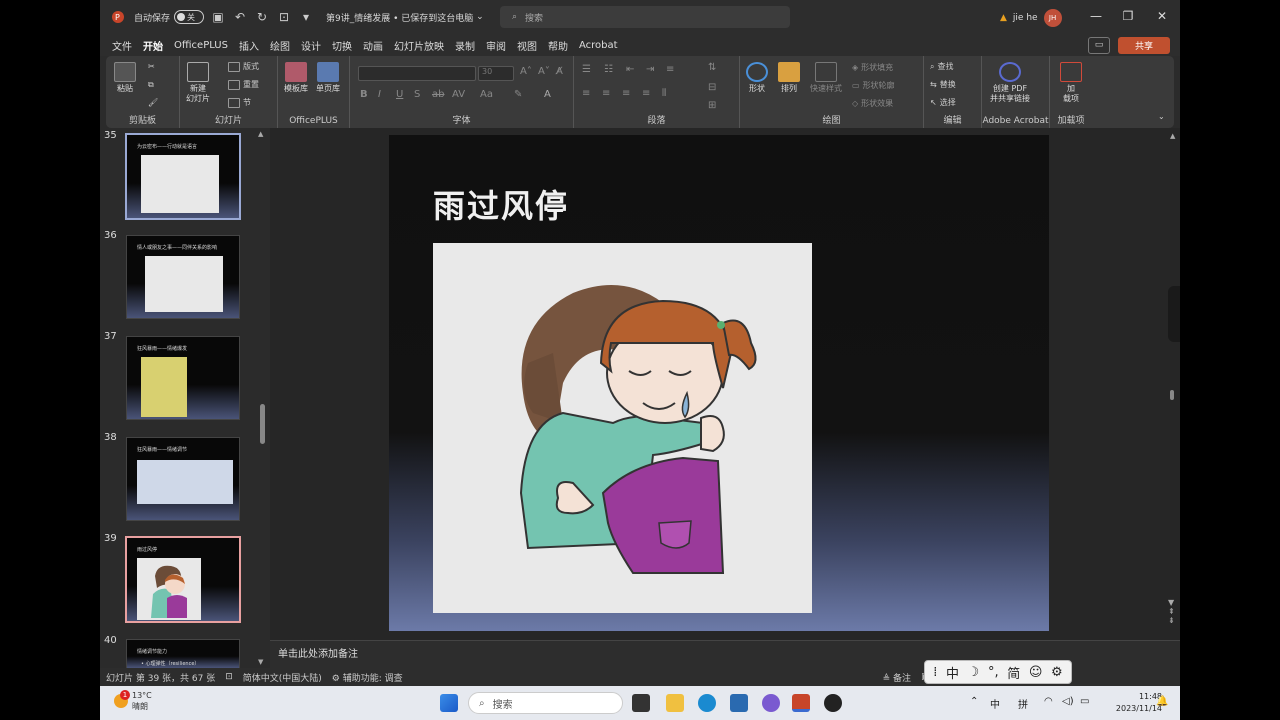  What do you see at coordinates (1096, 16) in the screenshot?
I see `minimize-button: —` at bounding box center [1096, 16].